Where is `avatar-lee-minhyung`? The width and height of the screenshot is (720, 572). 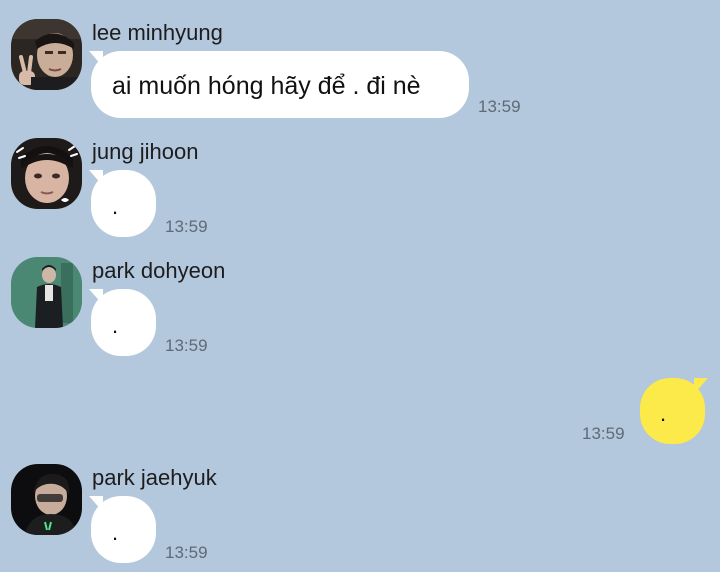
avatar-lee-minhyung is located at coordinates (46, 54).